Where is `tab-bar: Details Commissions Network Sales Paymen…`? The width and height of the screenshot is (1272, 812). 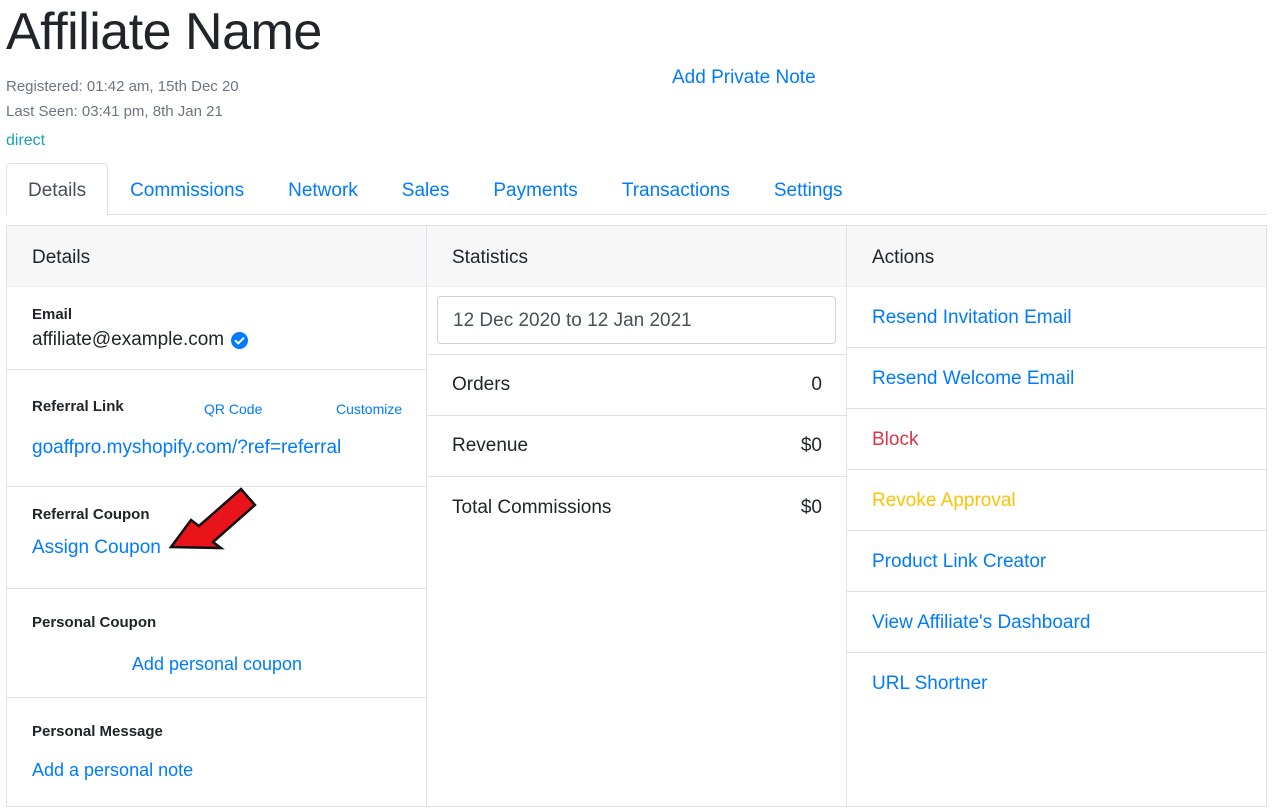 tab-bar: Details Commissions Network Sales Paymen… is located at coordinates (636, 189).